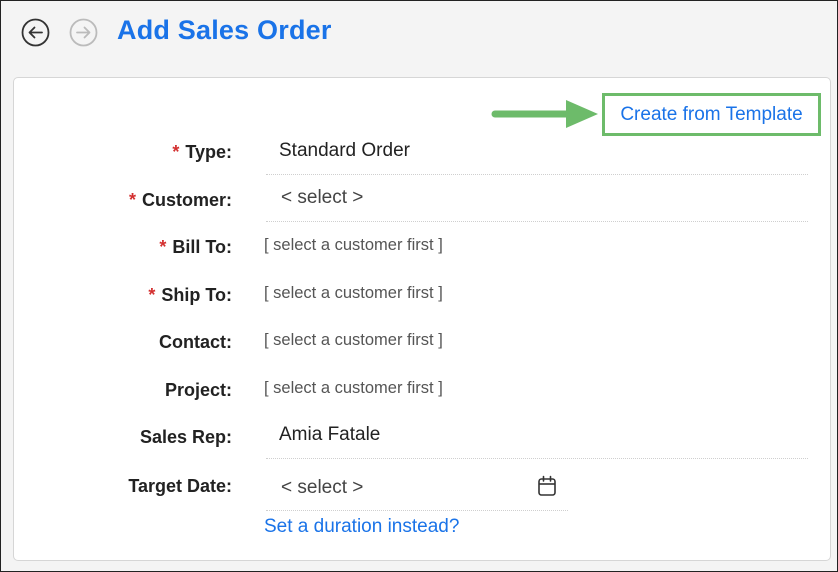 This screenshot has width=838, height=572. What do you see at coordinates (83, 32) in the screenshot?
I see `circle-arrow-right-icon` at bounding box center [83, 32].